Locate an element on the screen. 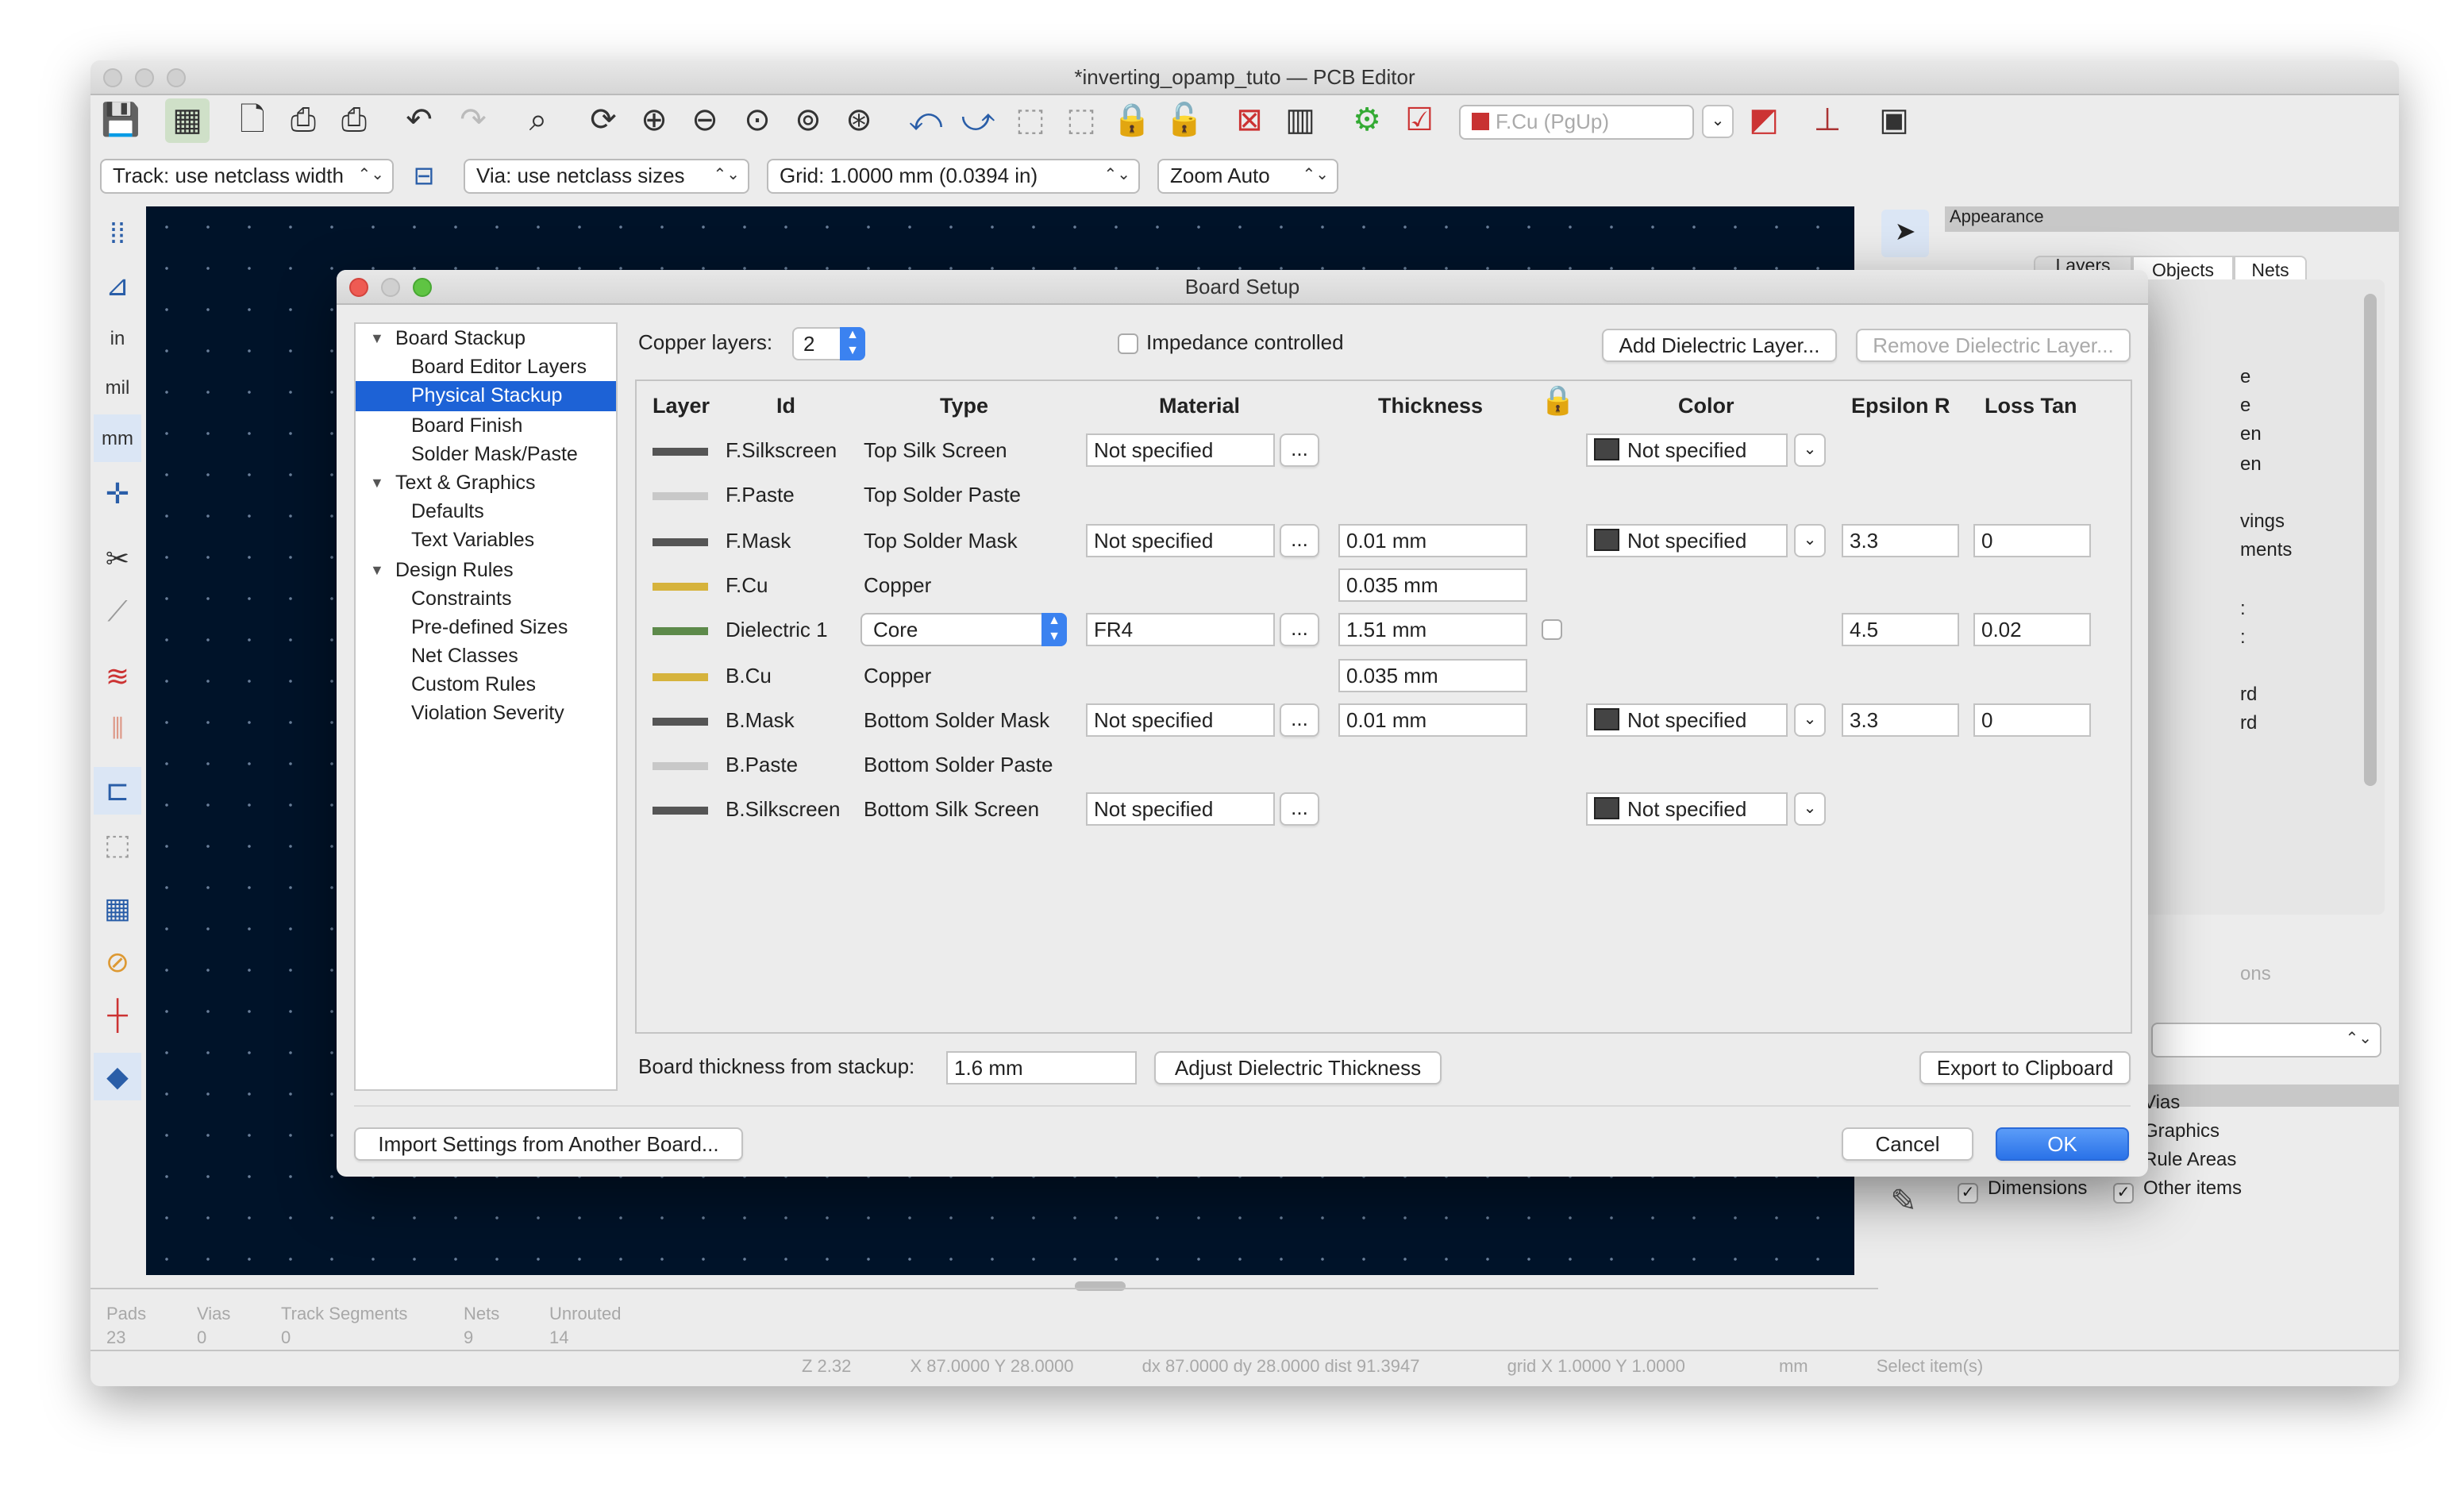  dialog-close-button is located at coordinates (358, 287).